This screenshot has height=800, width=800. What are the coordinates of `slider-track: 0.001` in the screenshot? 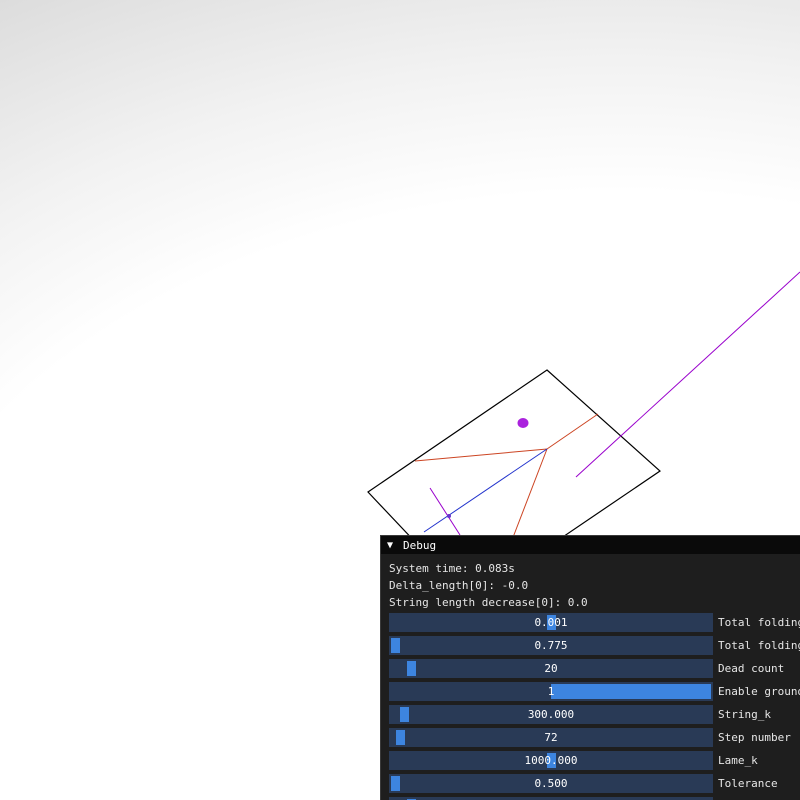 It's located at (551, 622).